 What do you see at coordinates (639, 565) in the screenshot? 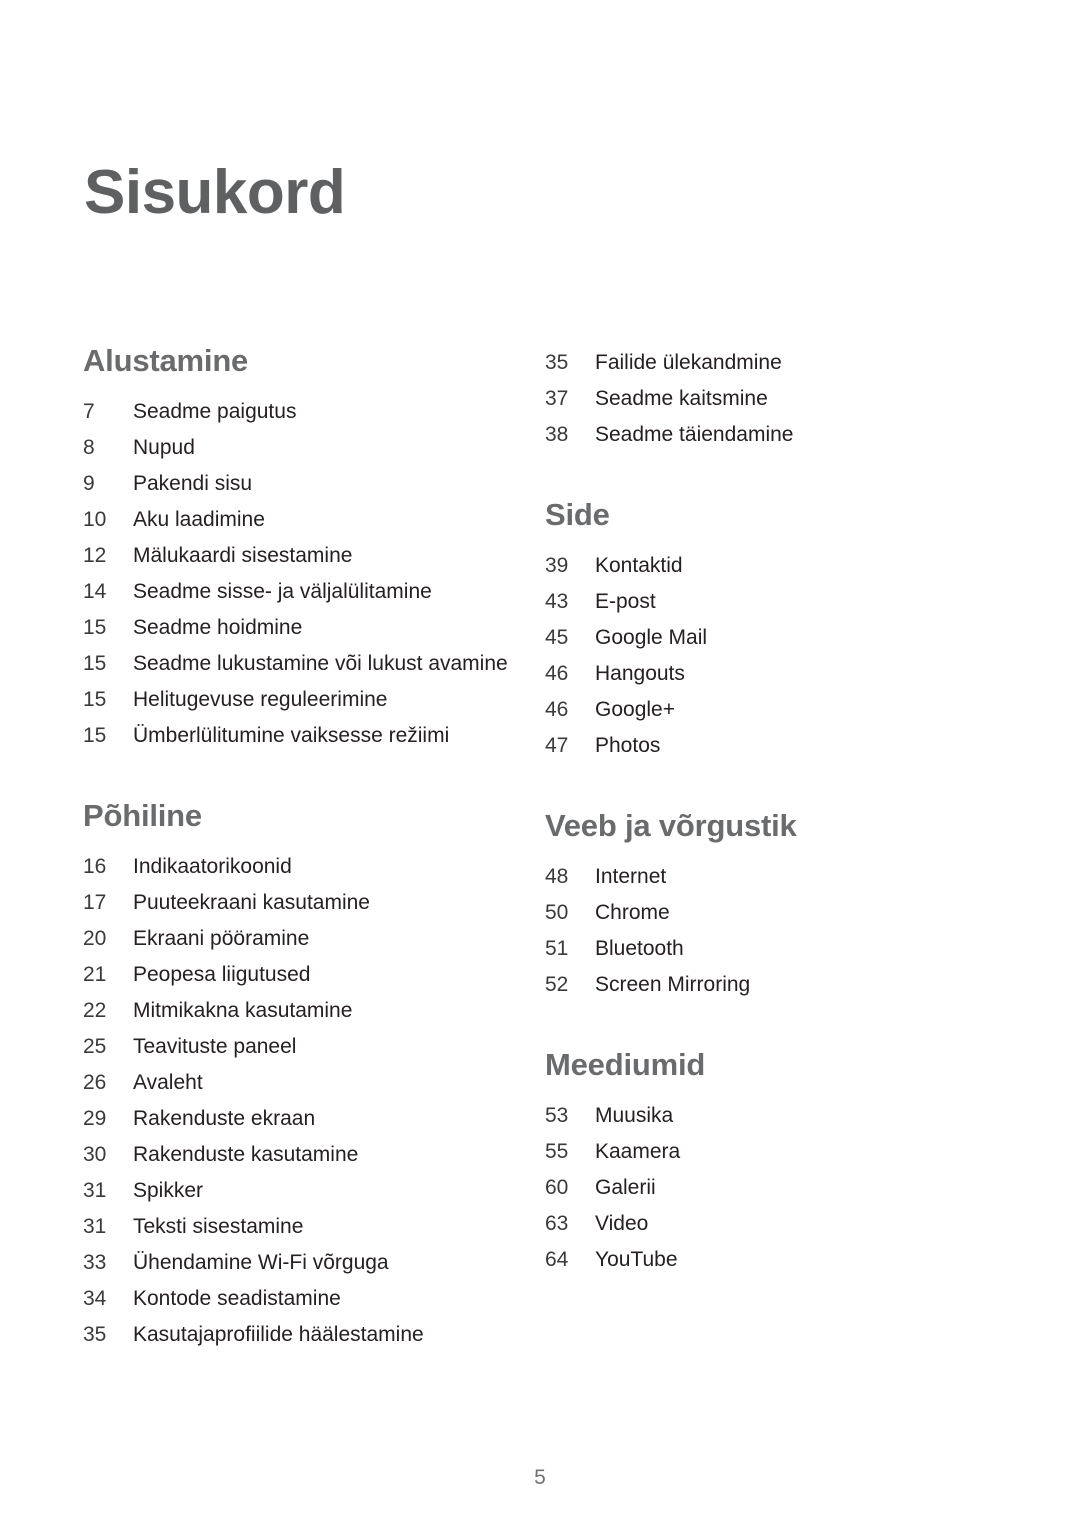
I see `toc-entry-label: Kontaktid` at bounding box center [639, 565].